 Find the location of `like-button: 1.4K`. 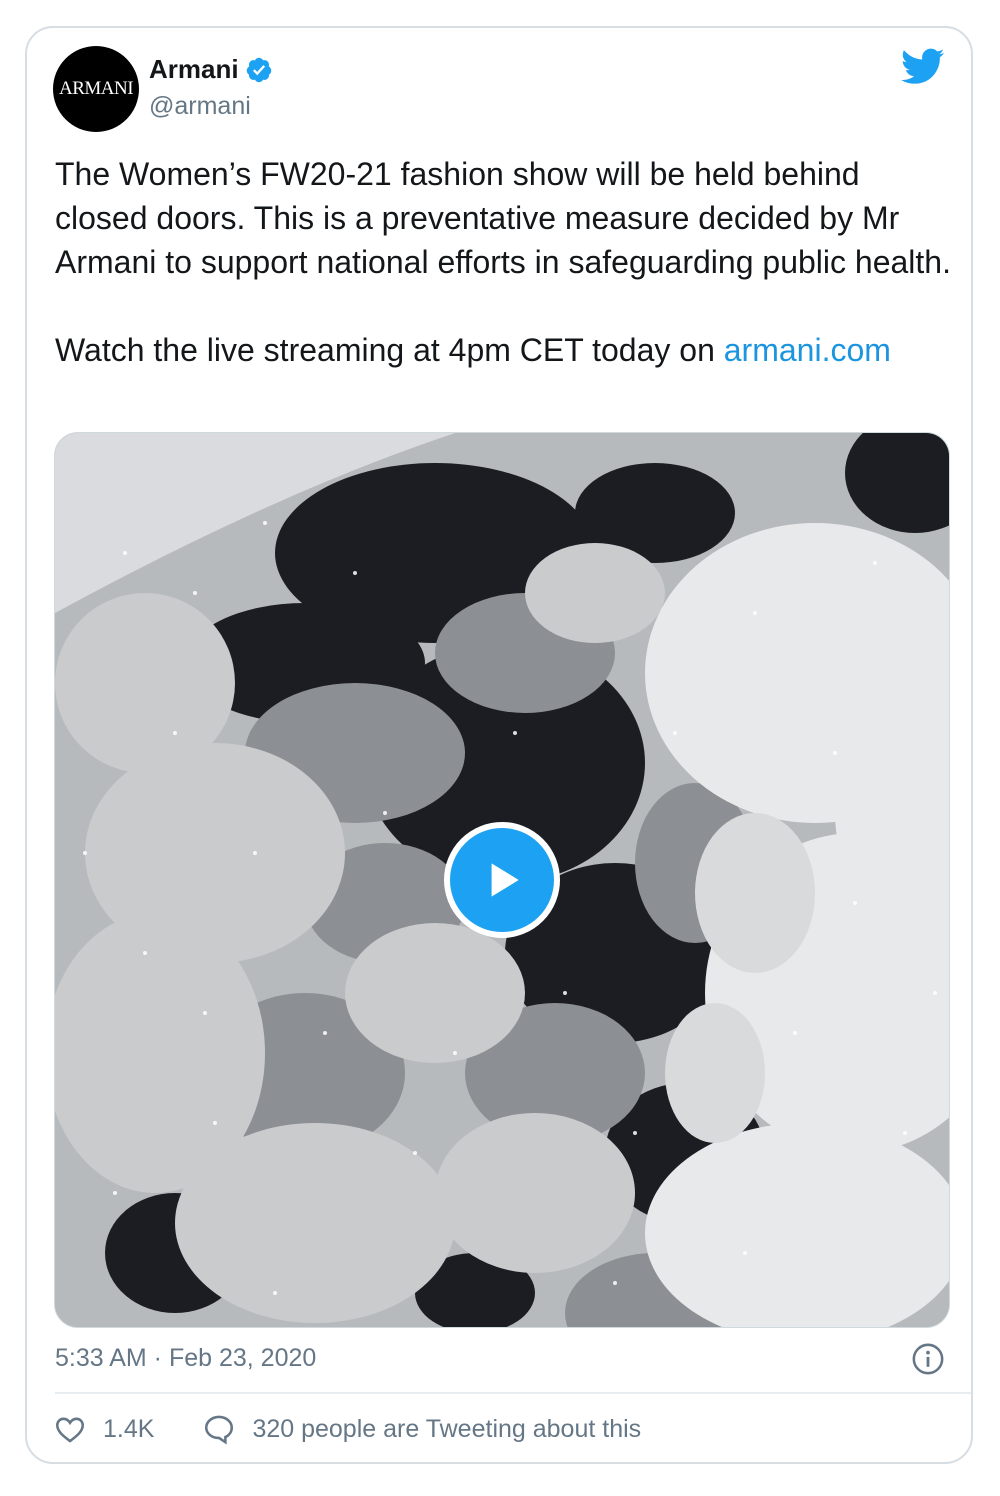

like-button: 1.4K is located at coordinates (103, 1429).